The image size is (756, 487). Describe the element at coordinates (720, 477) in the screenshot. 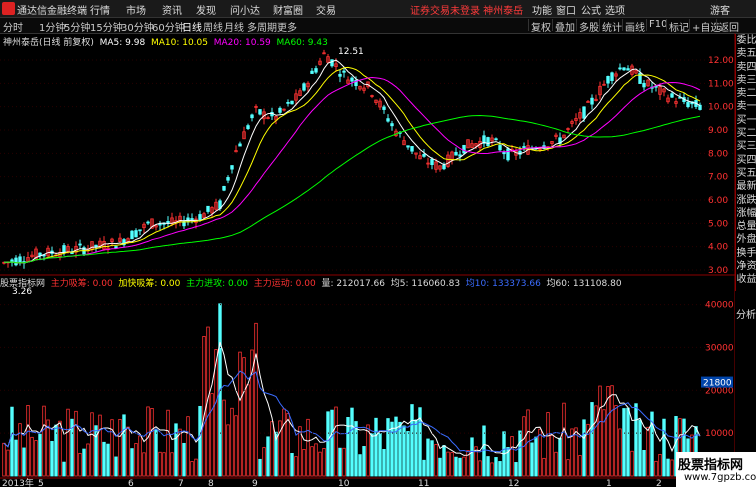

I see `watermark-url: www.7gpzb.com` at that location.